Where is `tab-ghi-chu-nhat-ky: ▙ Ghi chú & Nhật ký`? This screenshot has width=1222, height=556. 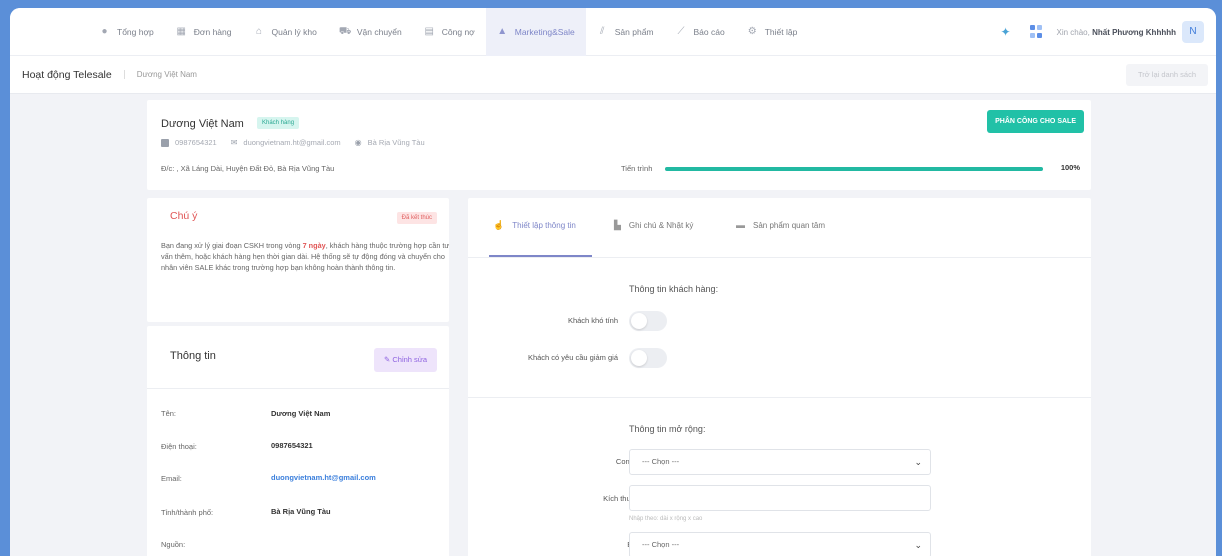
tab-ghi-chu-nhat-ky: ▙ Ghi chú & Nhật ký is located at coordinates (653, 225).